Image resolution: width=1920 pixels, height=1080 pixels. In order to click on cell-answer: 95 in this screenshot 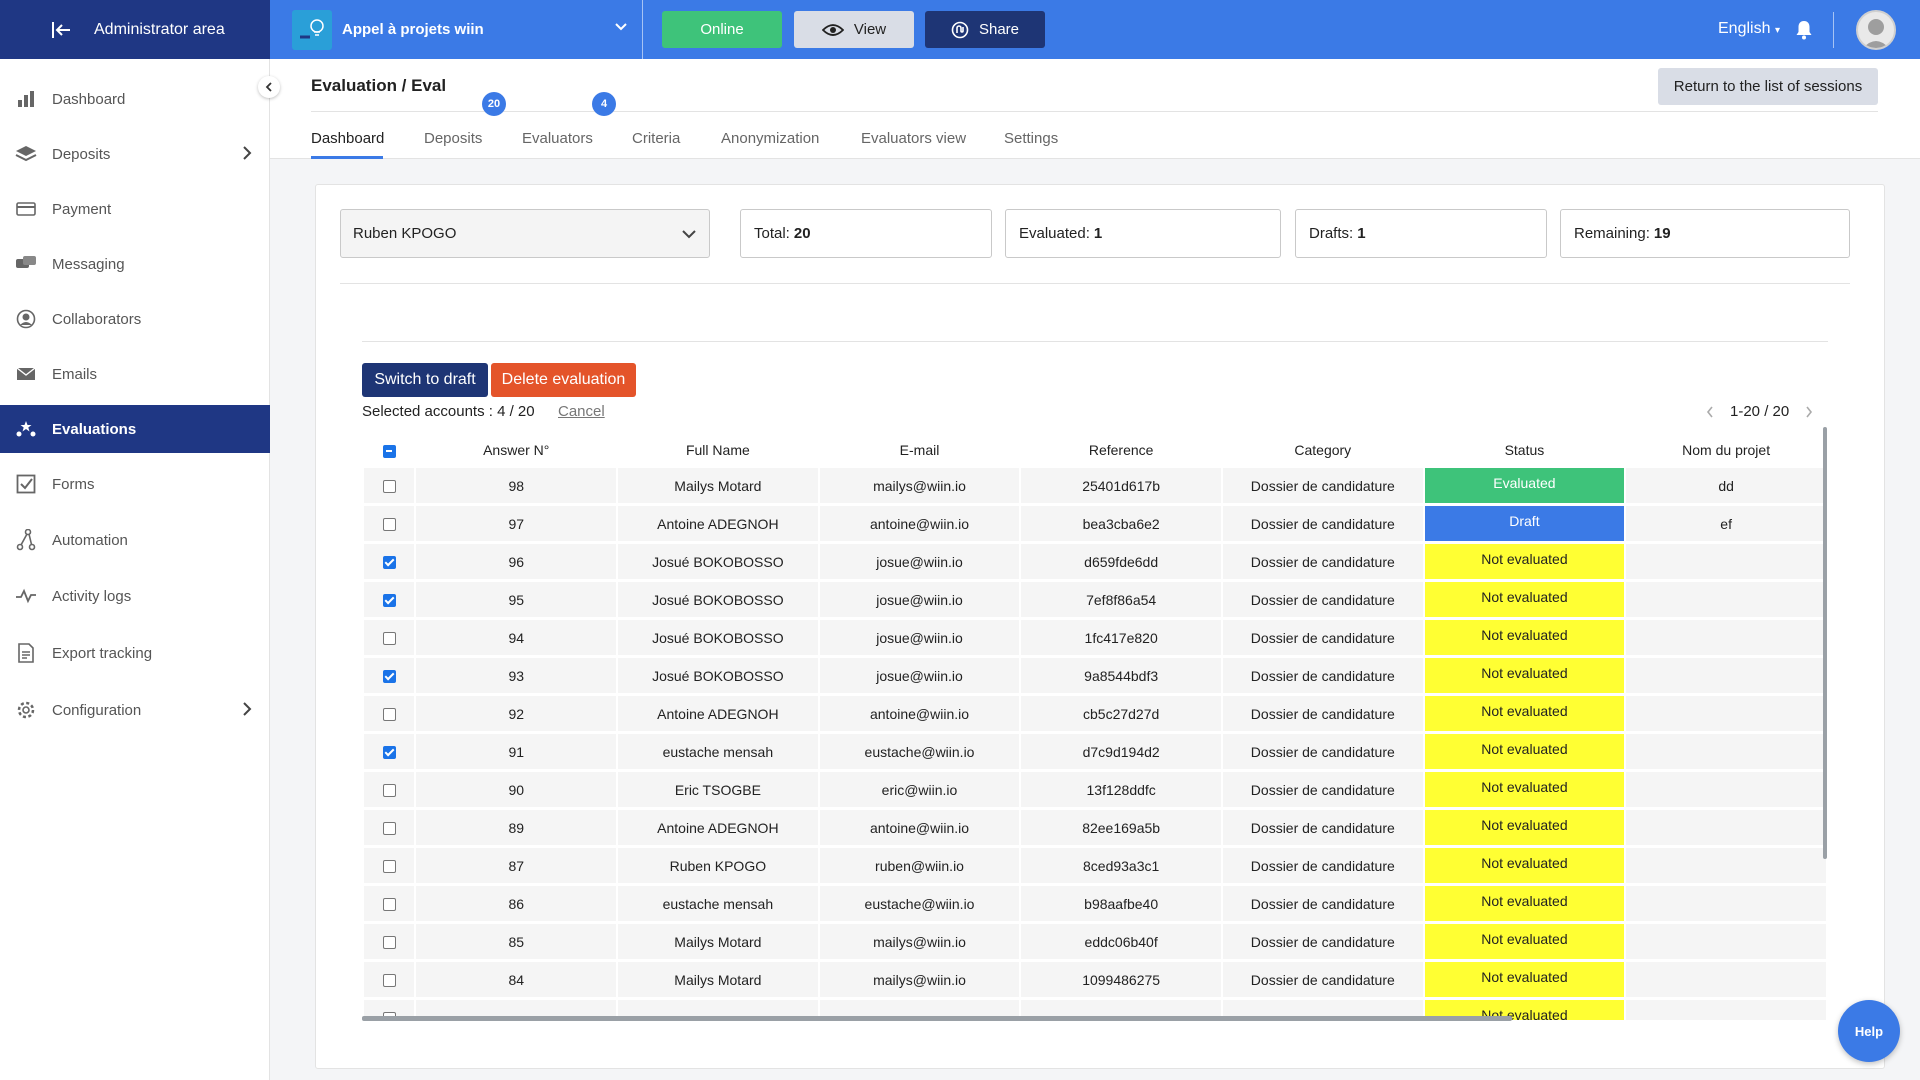, I will do `click(516, 601)`.